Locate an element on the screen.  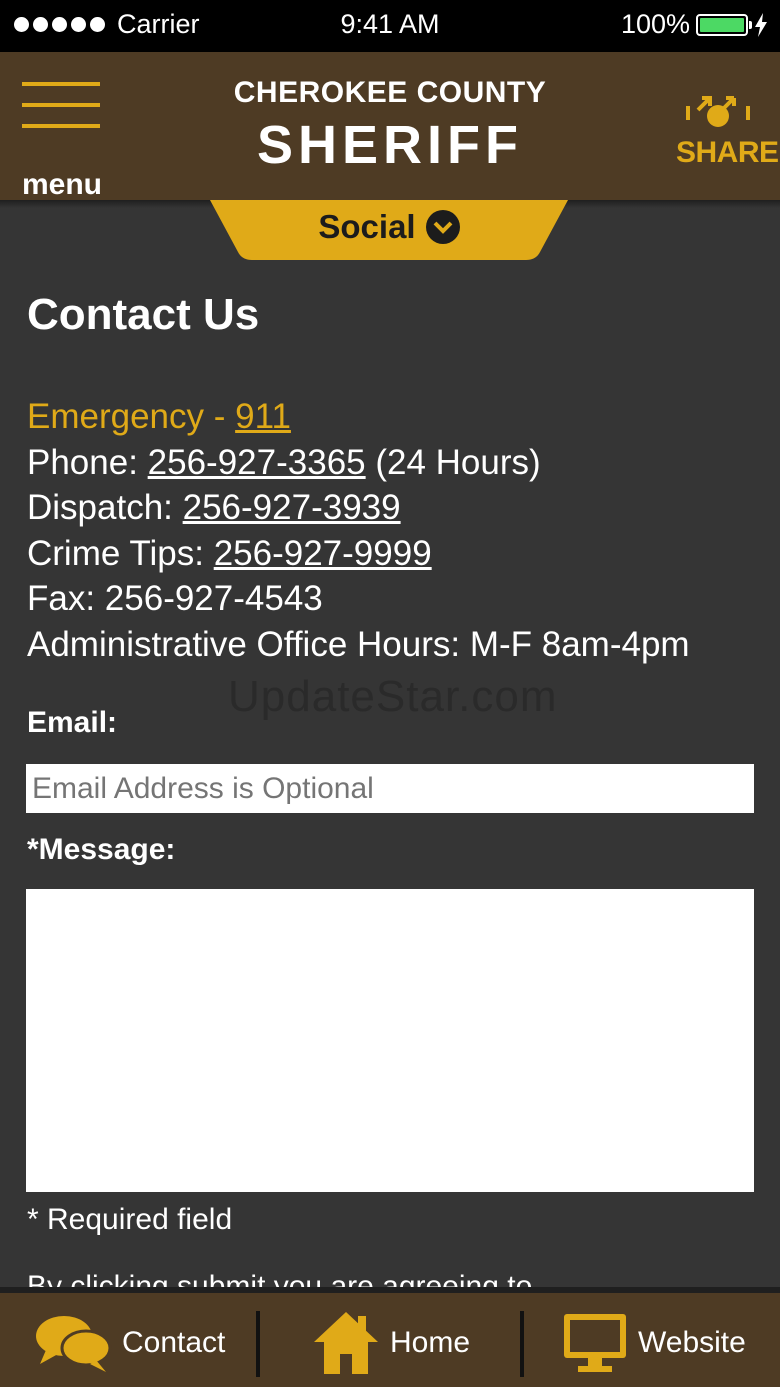
nav-home-label: Home is located at coordinates (430, 1342).